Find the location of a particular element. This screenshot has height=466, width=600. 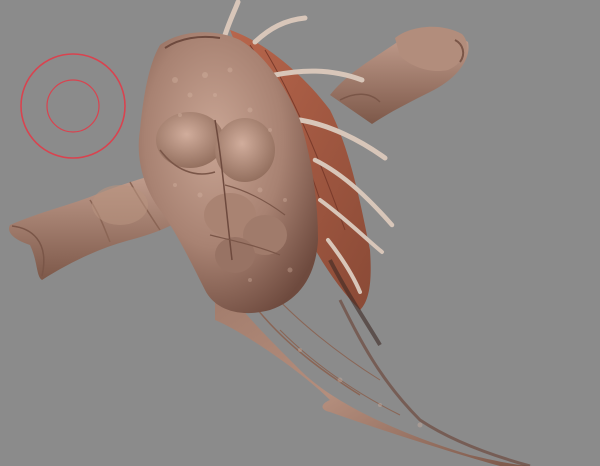

brush-radius-icon is located at coordinates (73, 106).